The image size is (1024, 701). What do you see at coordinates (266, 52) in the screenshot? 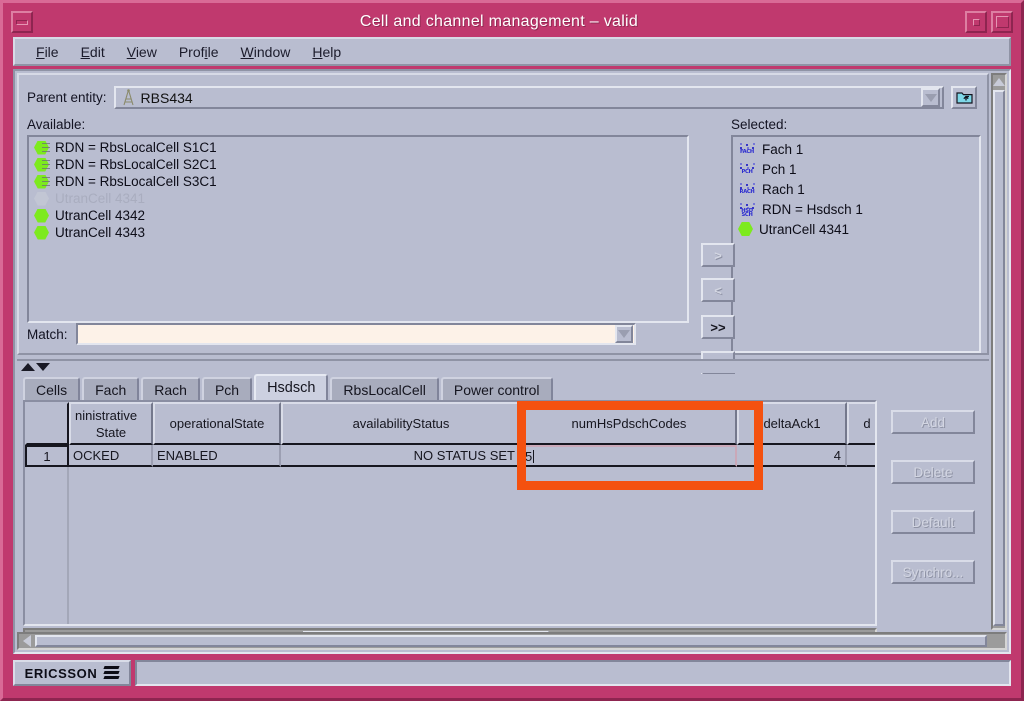
I see `menu-window: Window` at bounding box center [266, 52].